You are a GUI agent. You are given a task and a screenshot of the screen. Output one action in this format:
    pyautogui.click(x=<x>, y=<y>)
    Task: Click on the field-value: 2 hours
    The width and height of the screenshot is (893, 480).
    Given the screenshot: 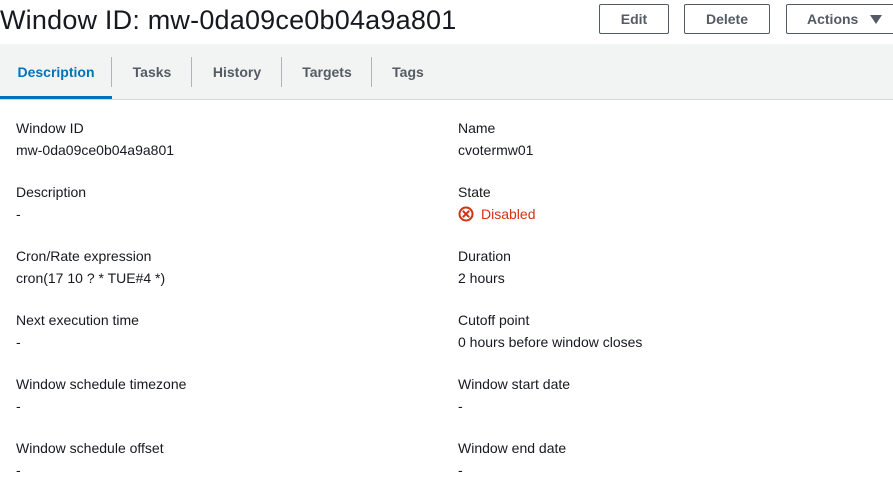 What is the action you would take?
    pyautogui.click(x=481, y=278)
    